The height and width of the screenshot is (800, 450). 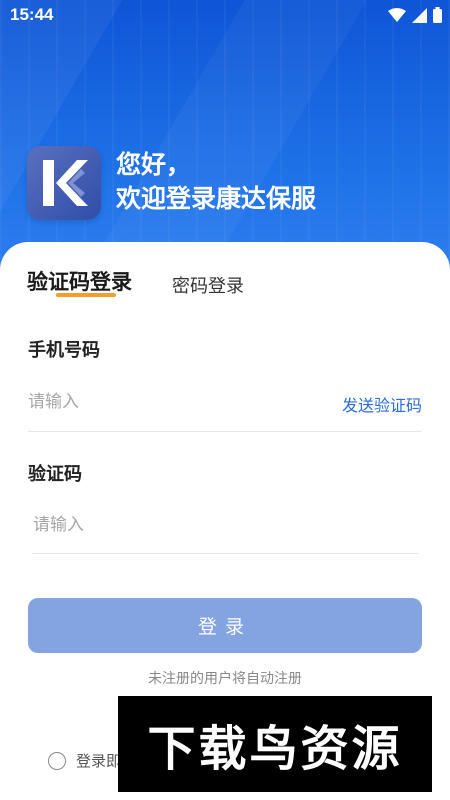 I want to click on agreement-row: 登录即, so click(x=84, y=760).